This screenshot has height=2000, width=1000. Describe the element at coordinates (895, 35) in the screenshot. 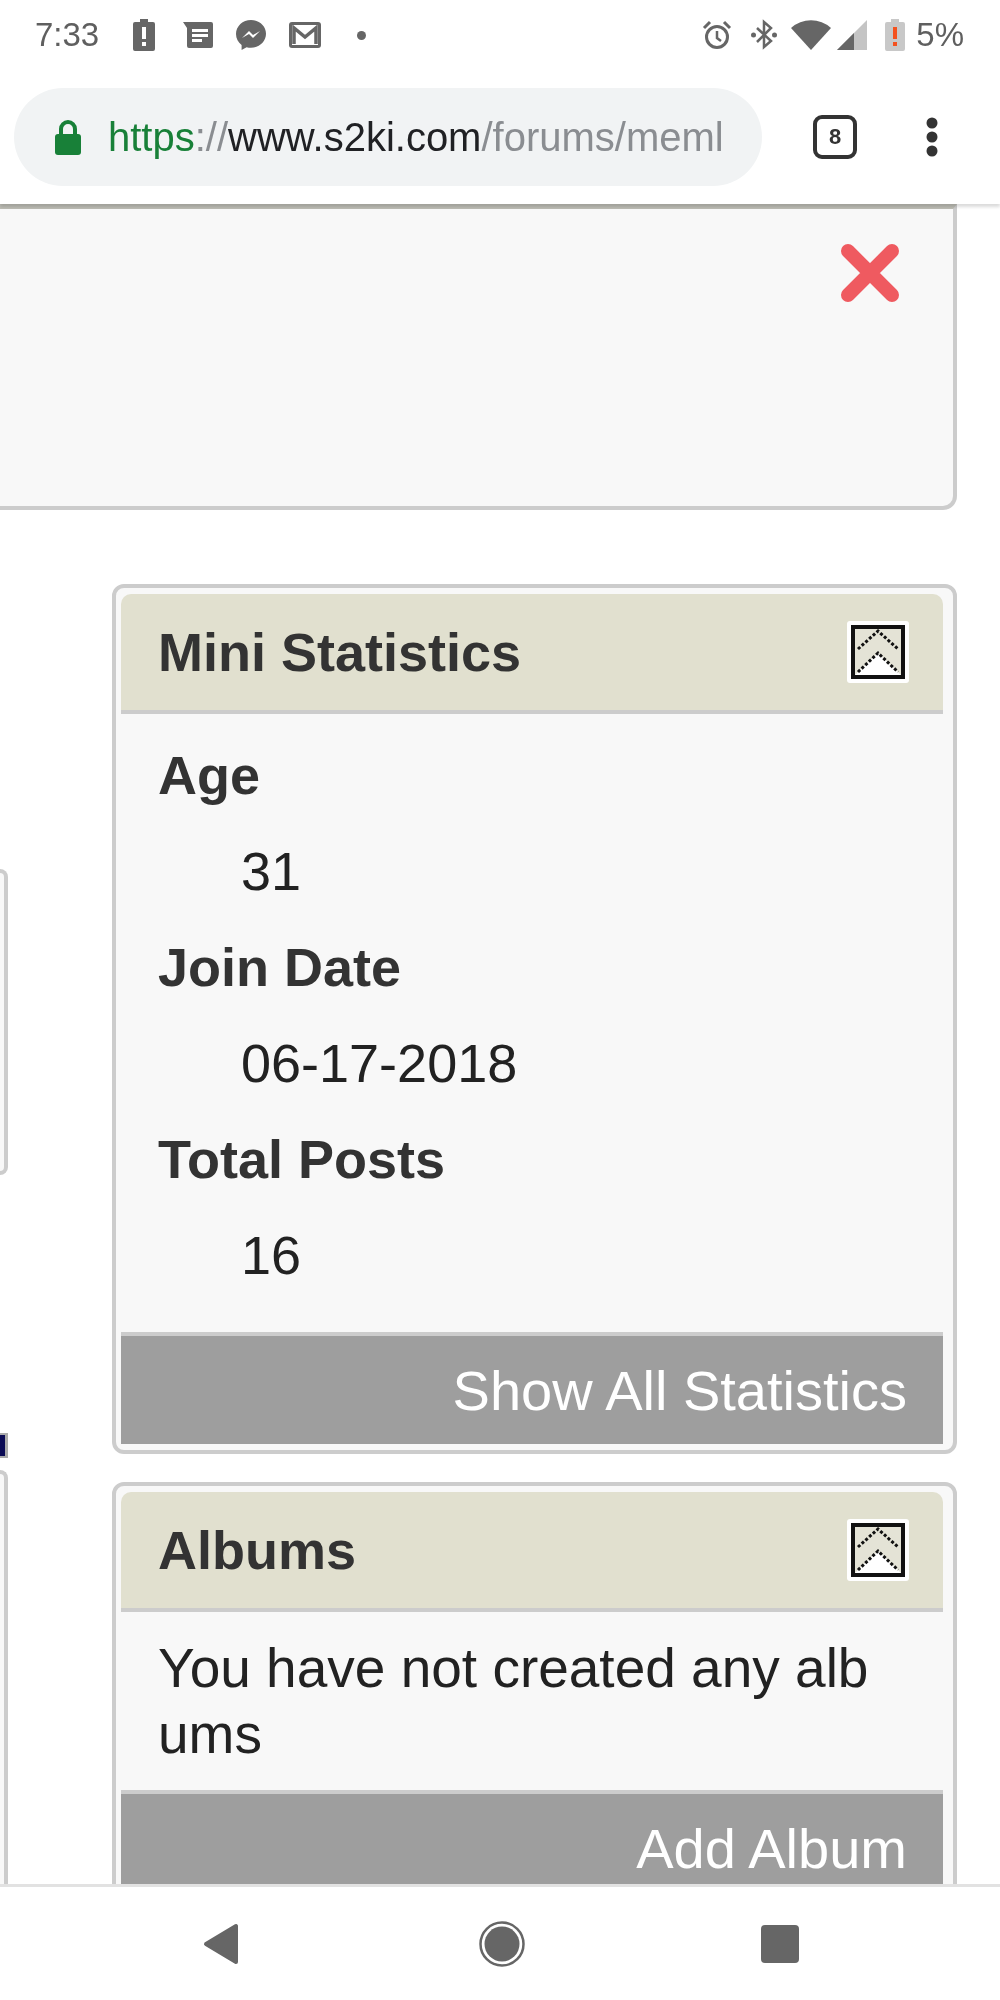

I see `battery-icon` at that location.